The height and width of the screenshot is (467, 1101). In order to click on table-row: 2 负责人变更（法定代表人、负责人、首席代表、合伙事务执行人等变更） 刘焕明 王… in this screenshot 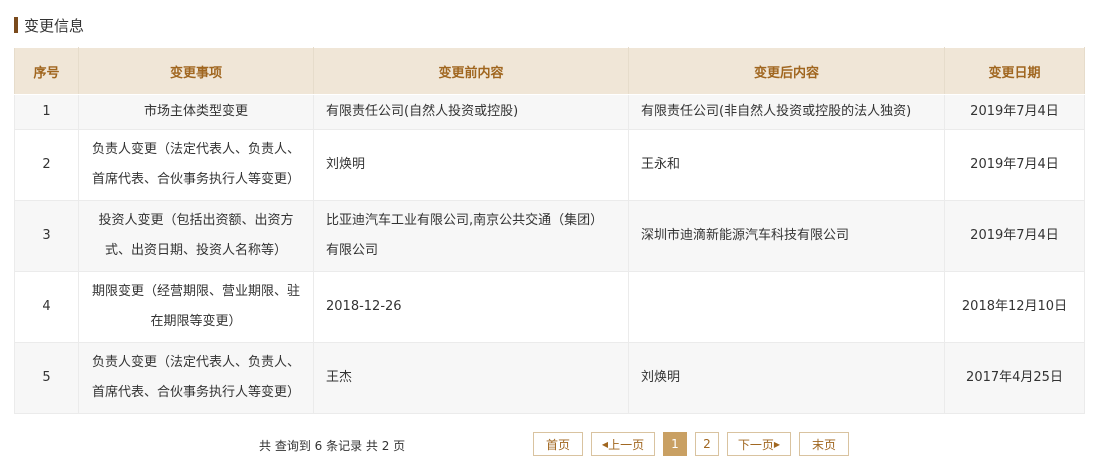, I will do `click(549, 165)`.